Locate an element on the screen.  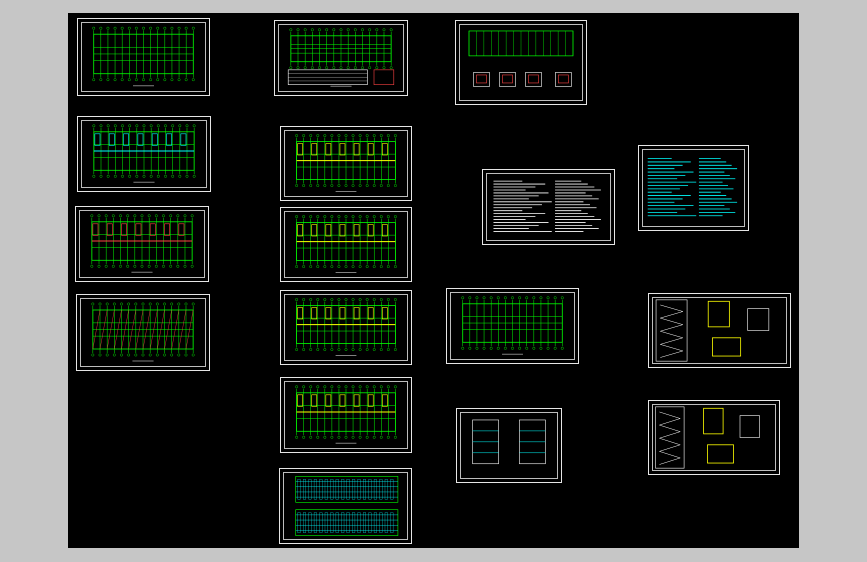
sheet-12-notes is located at coordinates (548, 207).